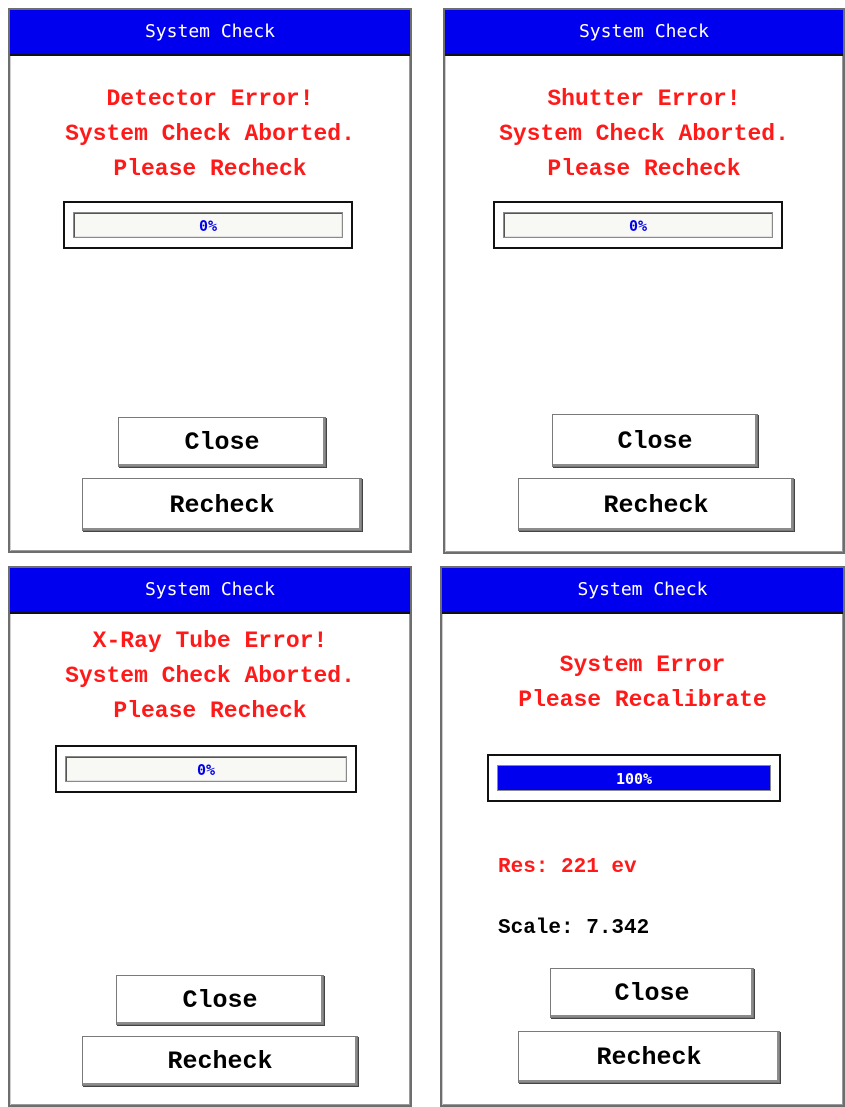 The image size is (845, 1107). Describe the element at coordinates (210, 99) in the screenshot. I see `error-message-line: Detector Error!` at that location.